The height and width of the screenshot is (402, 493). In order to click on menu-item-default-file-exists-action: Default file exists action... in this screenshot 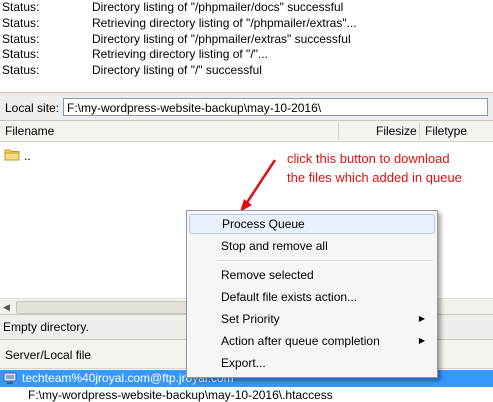, I will do `click(312, 297)`.